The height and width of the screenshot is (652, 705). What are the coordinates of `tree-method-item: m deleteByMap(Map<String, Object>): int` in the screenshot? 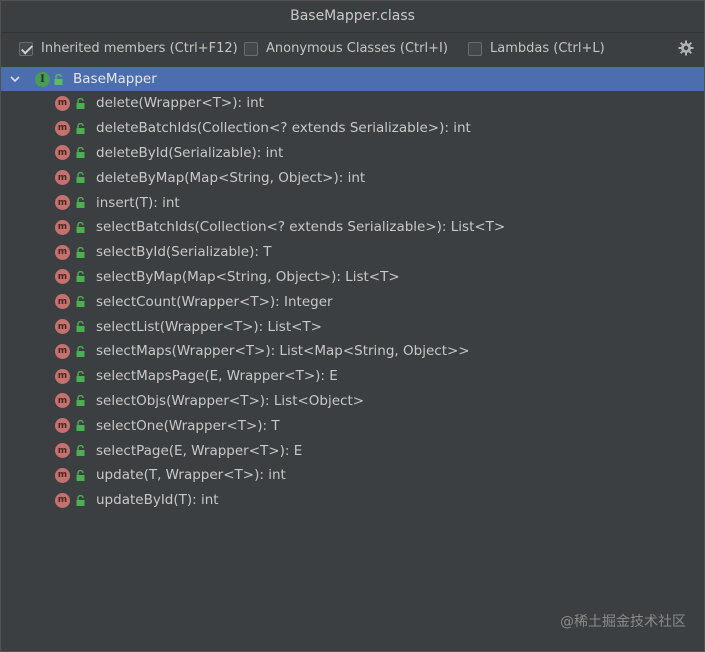 It's located at (352, 177).